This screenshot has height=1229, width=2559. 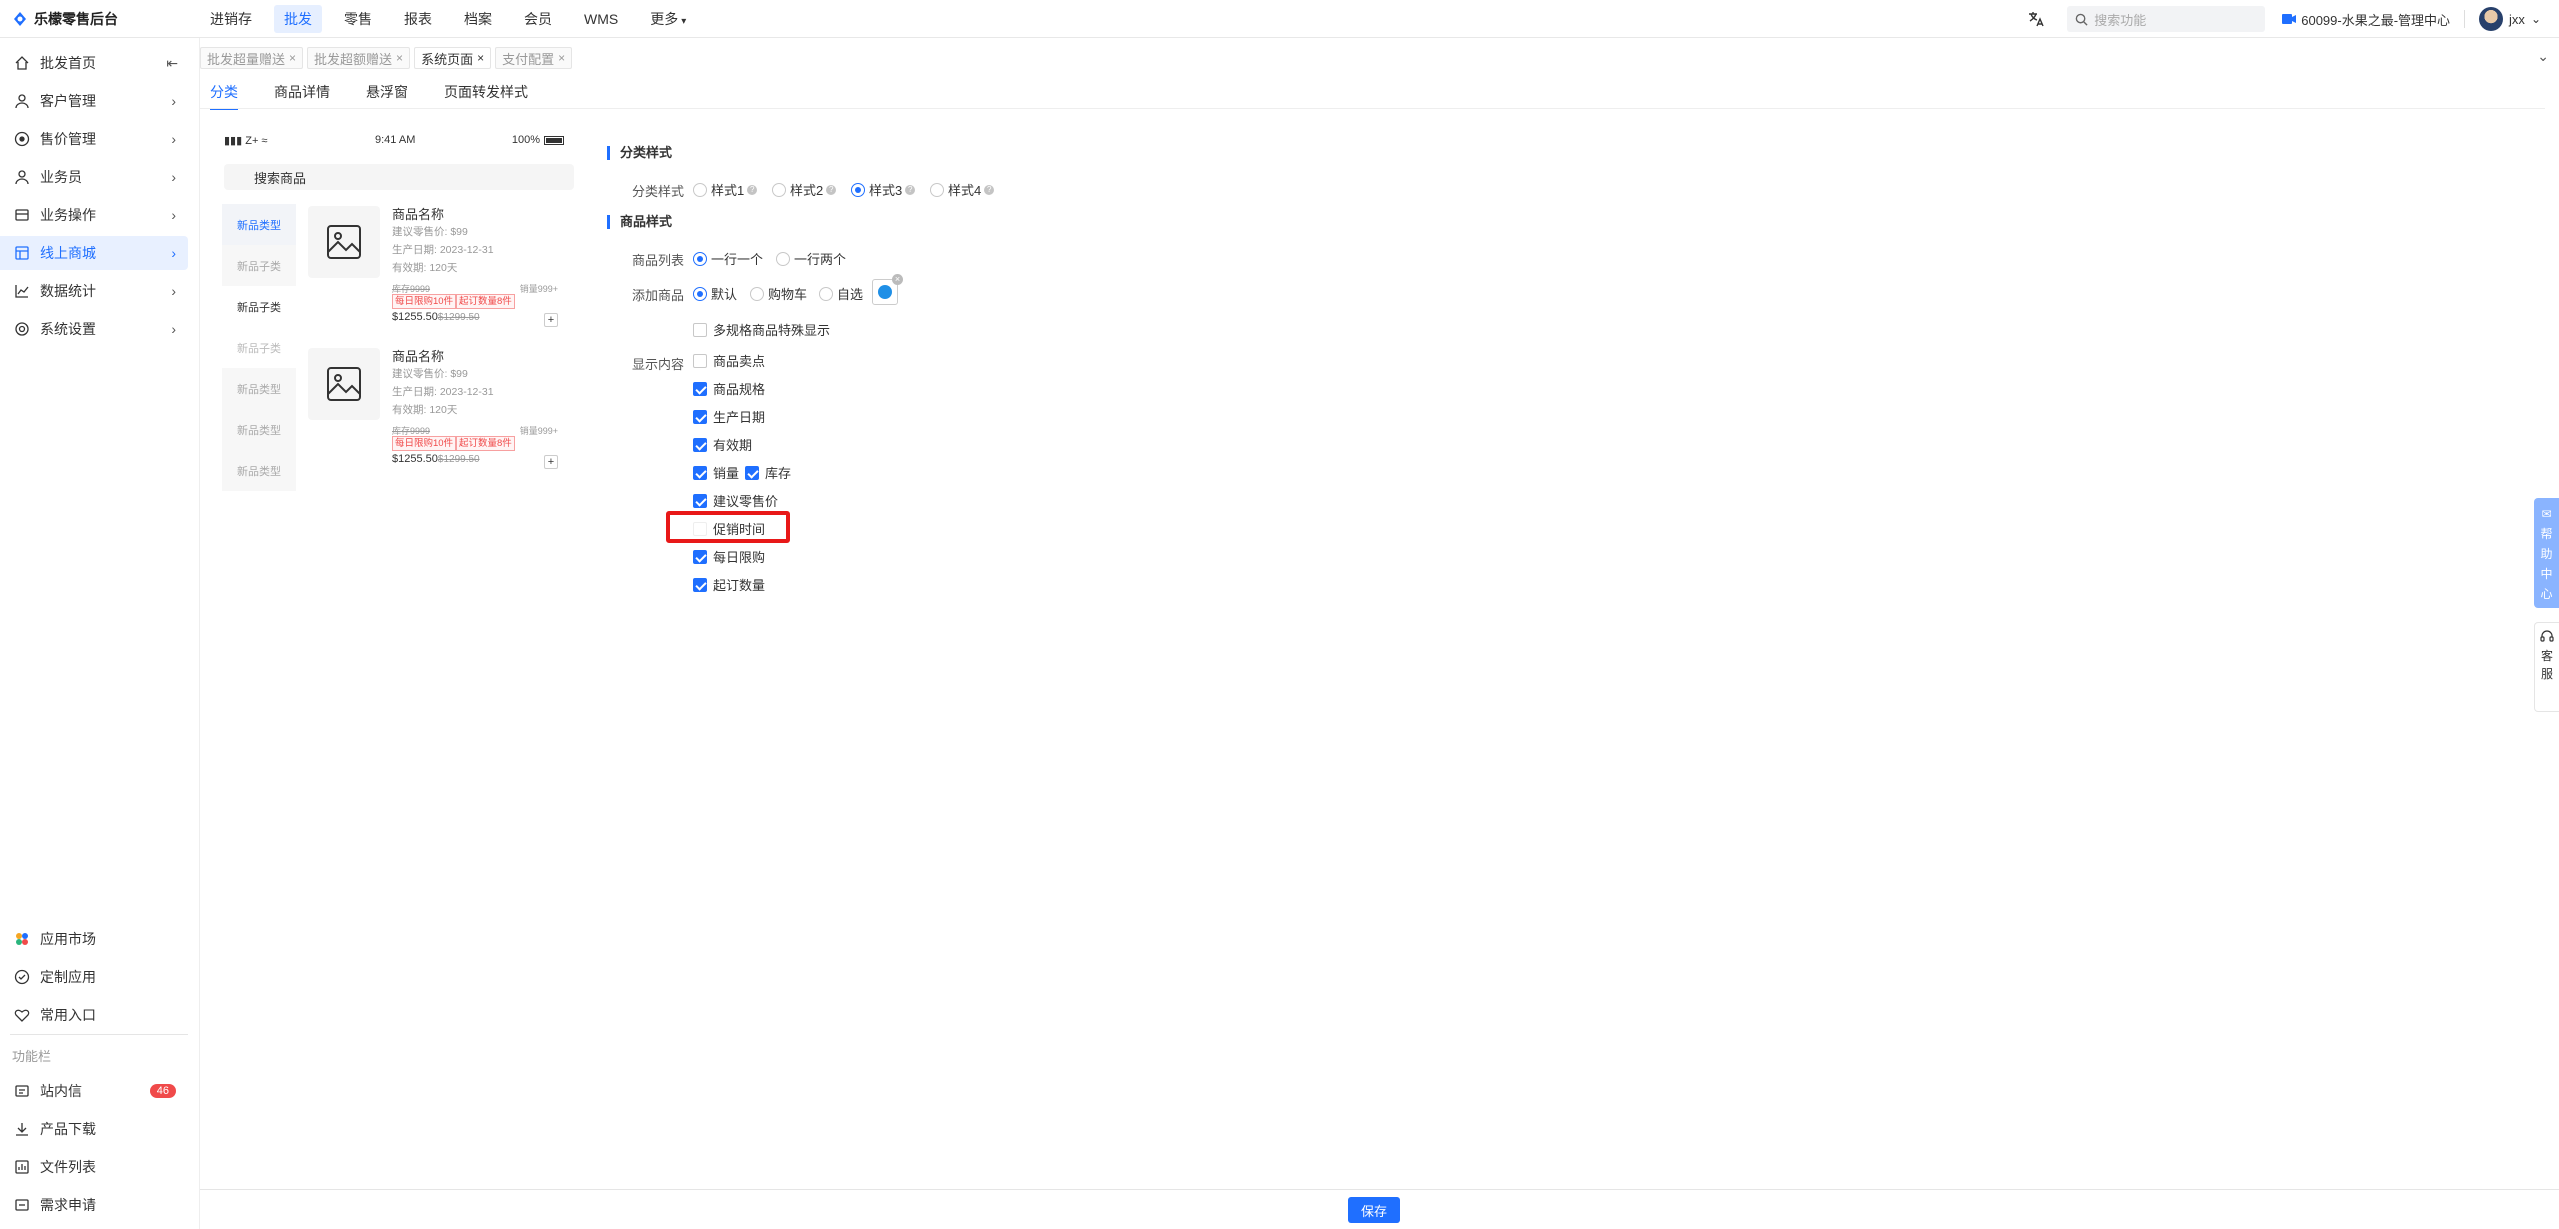 What do you see at coordinates (359, 58) in the screenshot?
I see `page-tab: 批发超额赠送 ×` at bounding box center [359, 58].